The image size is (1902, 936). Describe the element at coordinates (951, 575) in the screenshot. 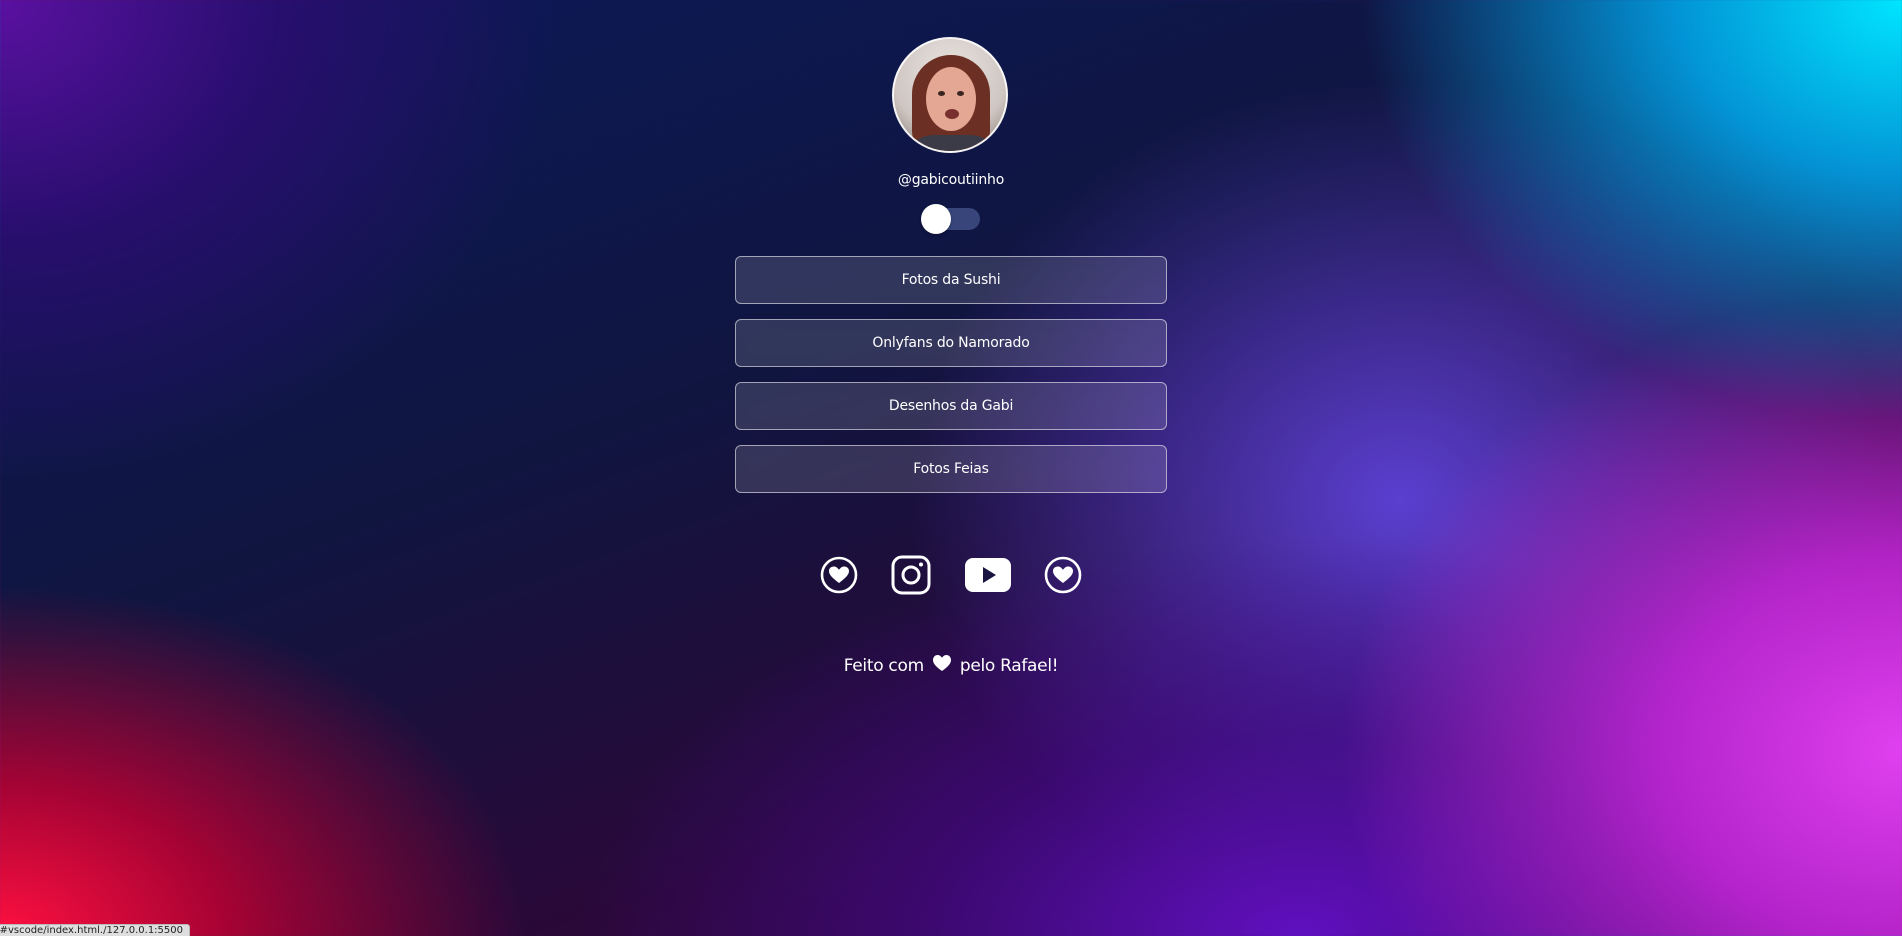

I see `social-links` at that location.